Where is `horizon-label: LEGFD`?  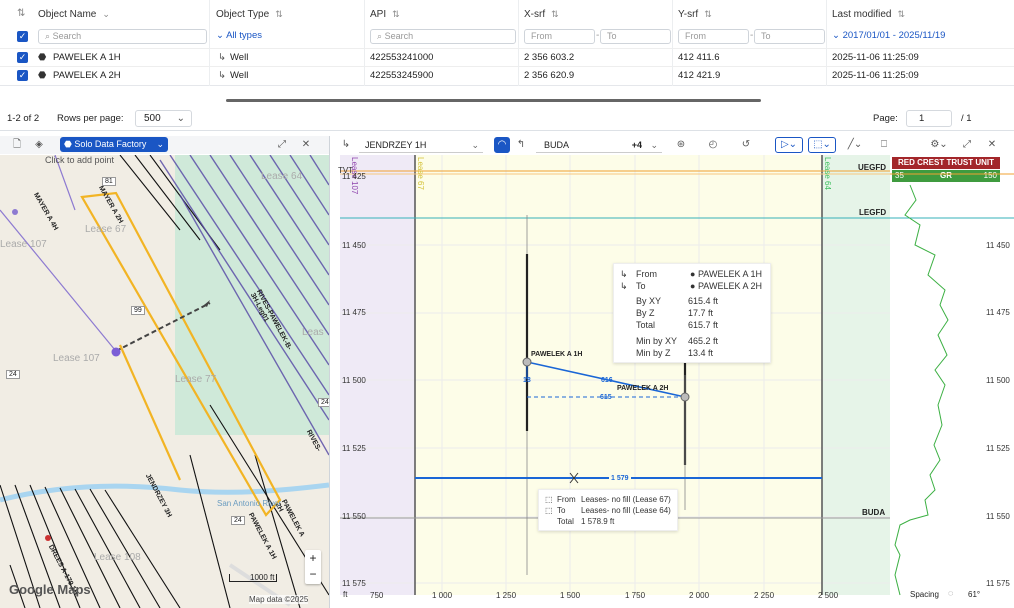 horizon-label: LEGFD is located at coordinates (873, 212).